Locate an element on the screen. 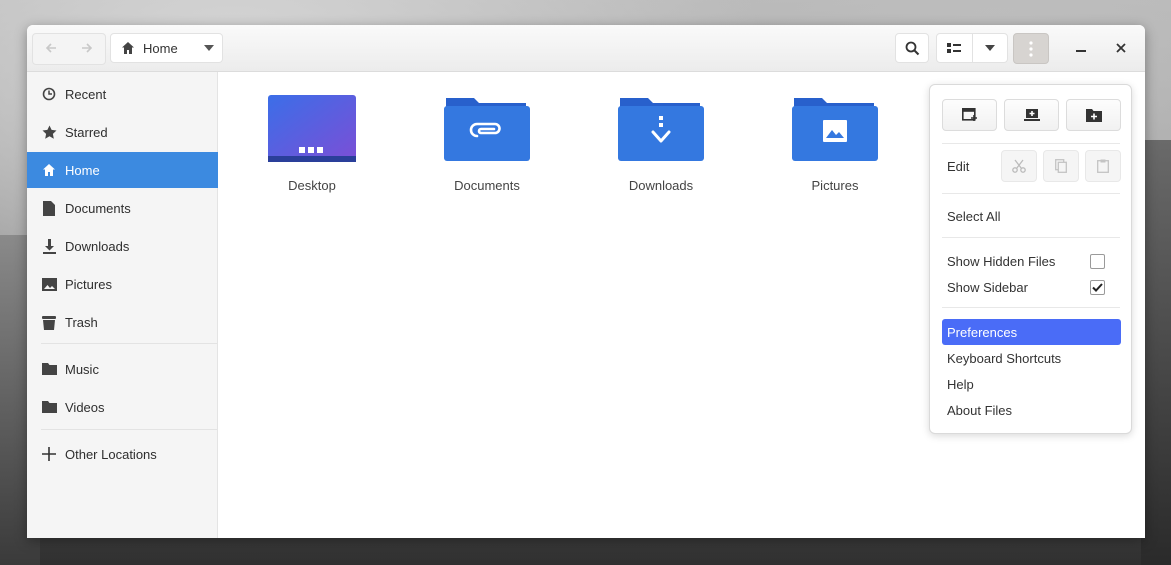 This screenshot has width=1171, height=565. pictures-folder-icon is located at coordinates (835, 129).